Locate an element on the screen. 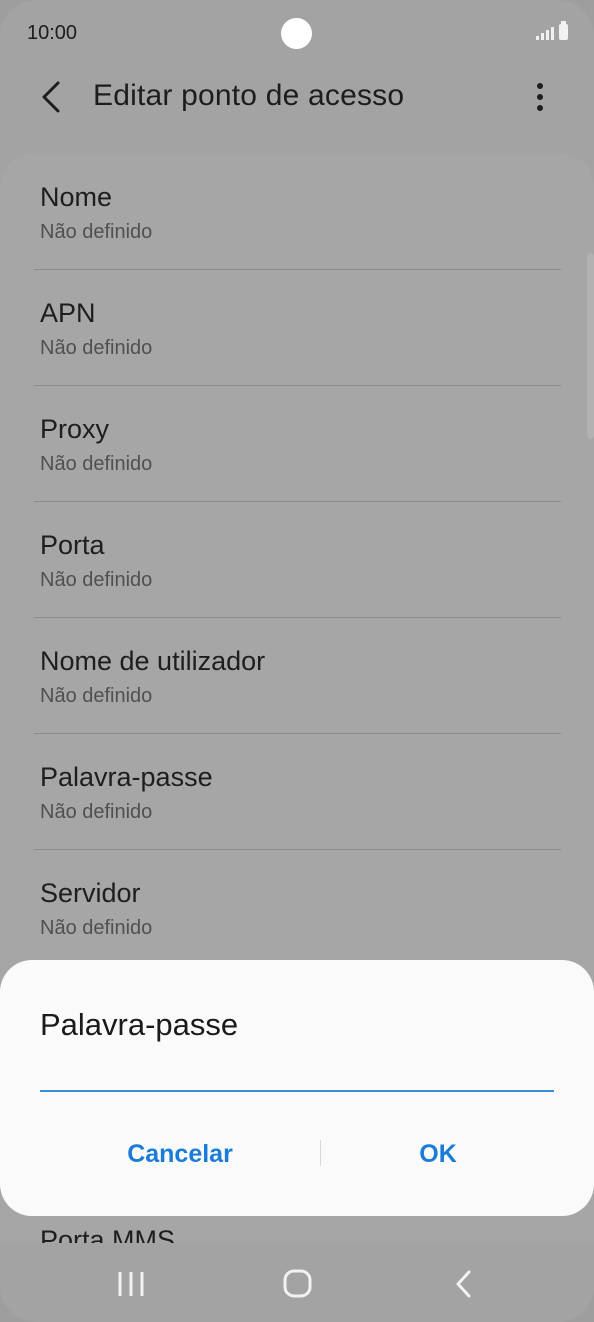 This screenshot has height=1322, width=594. setting-item-porta: Porta Não definido is located at coordinates (297, 558).